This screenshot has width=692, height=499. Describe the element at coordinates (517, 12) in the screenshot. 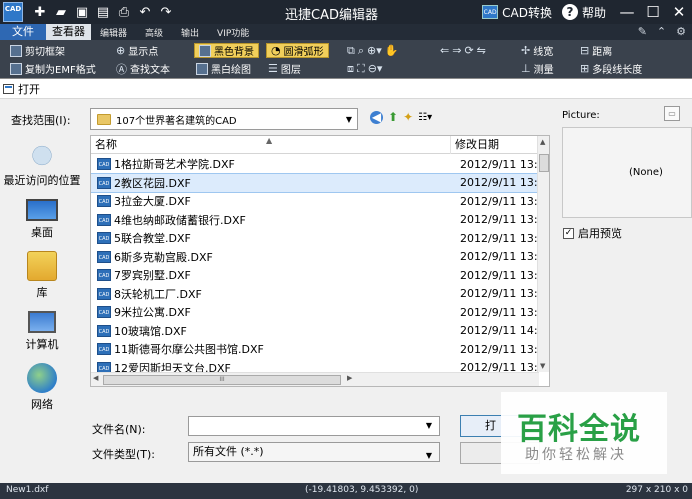

I see `cad-convert-button: CAD CAD转换` at that location.